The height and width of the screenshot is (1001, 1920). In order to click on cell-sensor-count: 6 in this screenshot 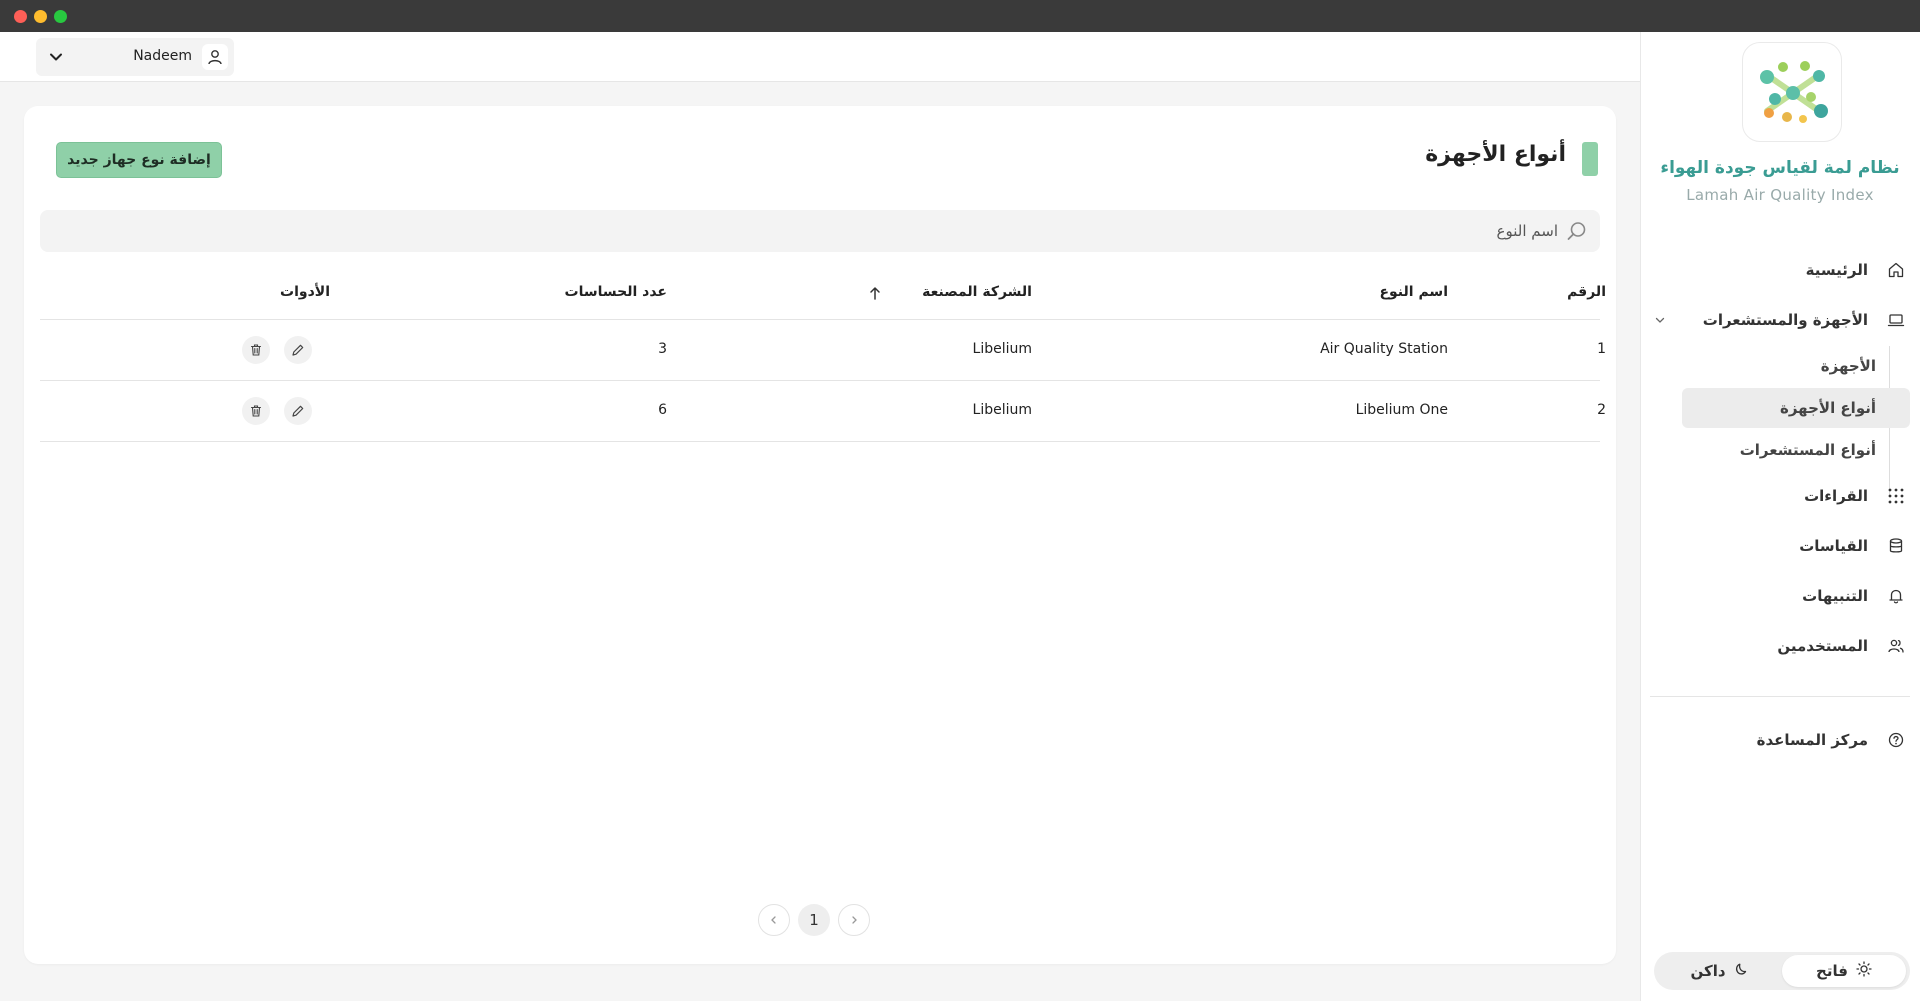, I will do `click(662, 410)`.